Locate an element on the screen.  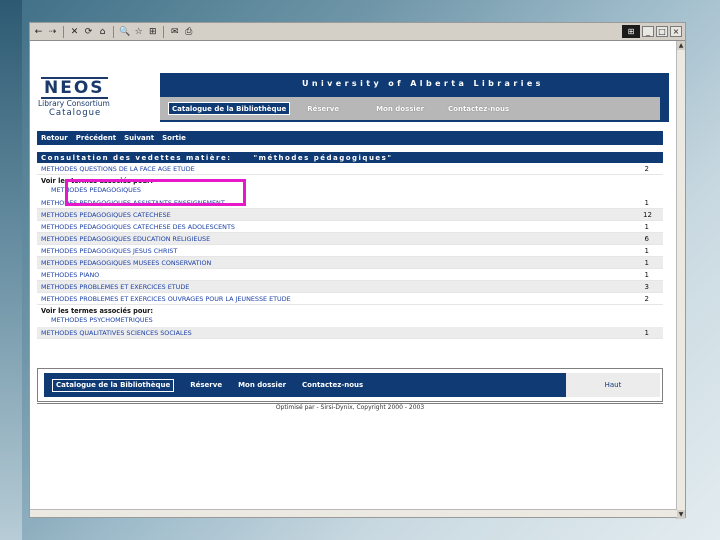
heading-link: METHODES PIANO is located at coordinates (340, 275).